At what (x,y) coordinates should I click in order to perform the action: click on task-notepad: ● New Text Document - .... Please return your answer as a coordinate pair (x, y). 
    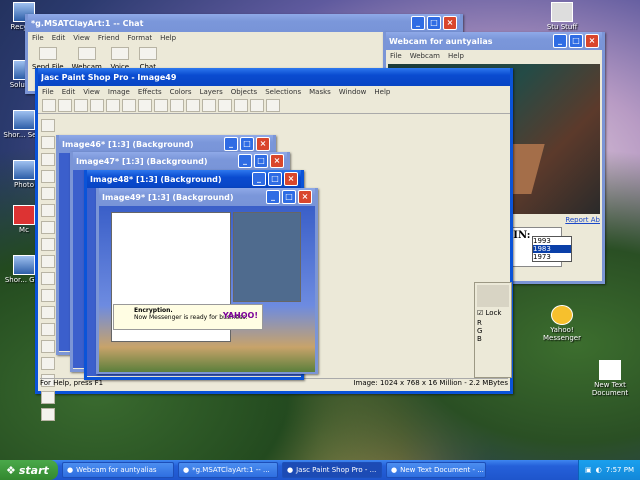
    Looking at the image, I should click on (436, 470).